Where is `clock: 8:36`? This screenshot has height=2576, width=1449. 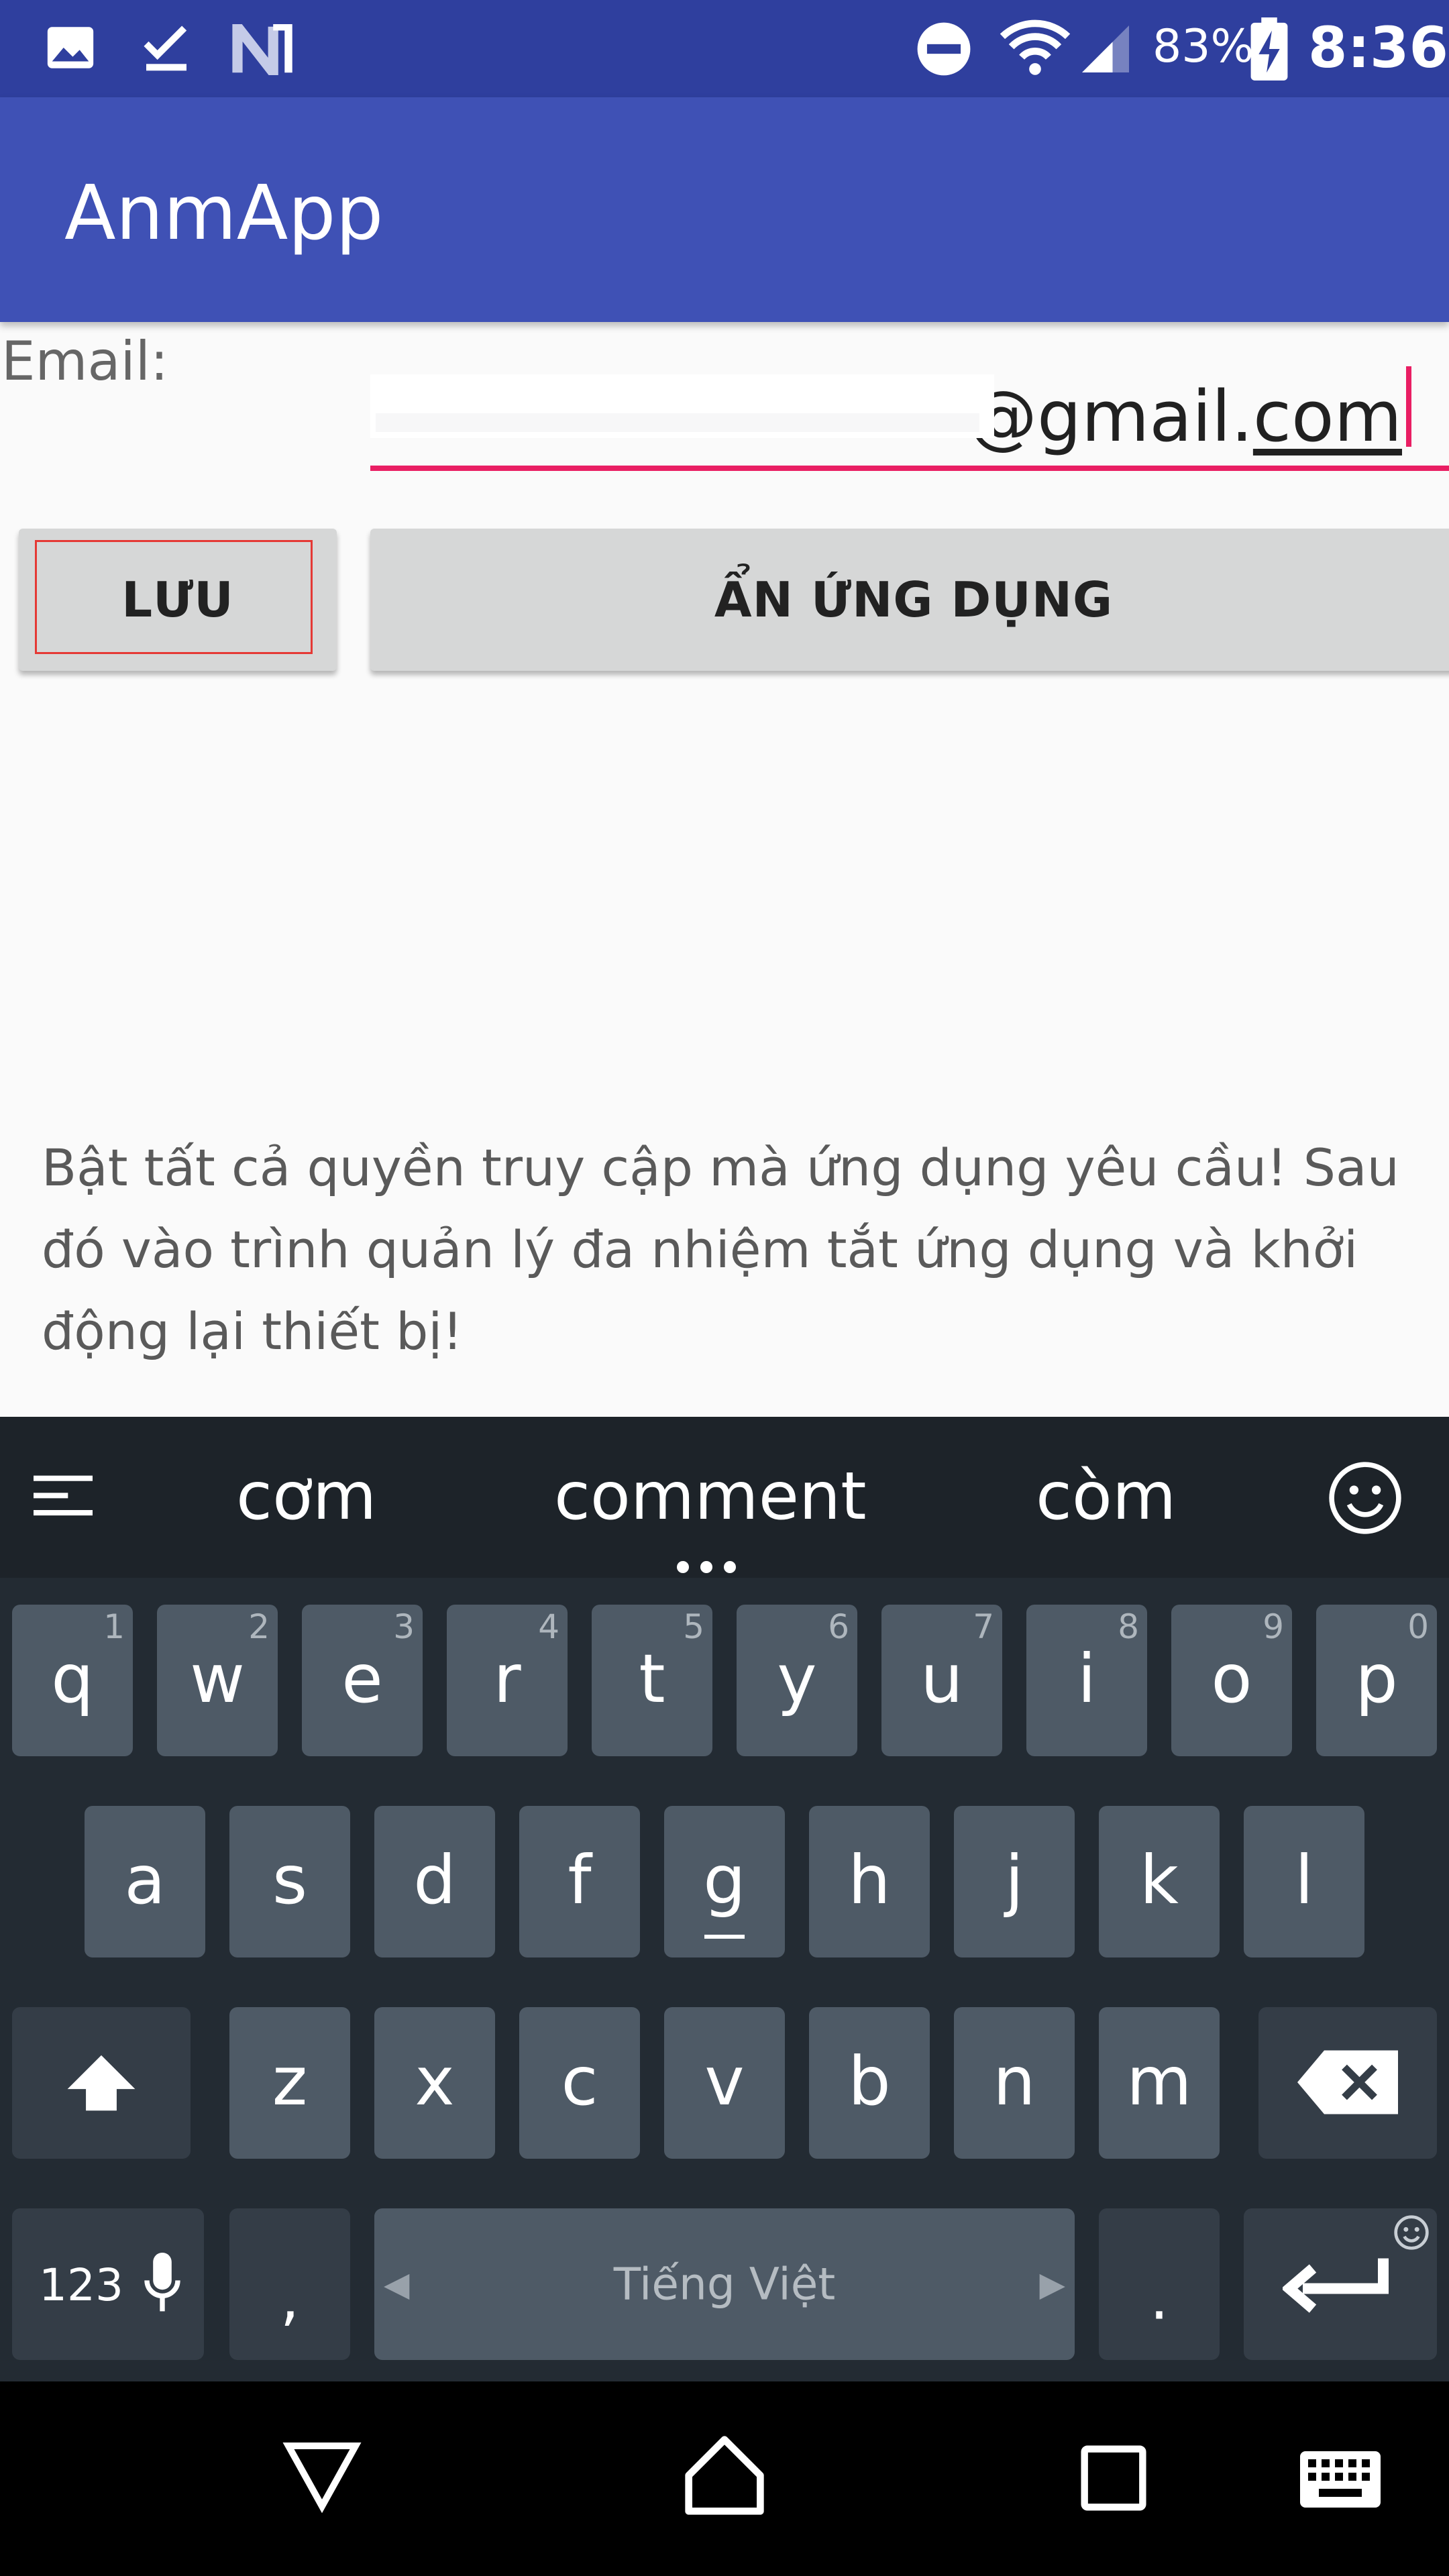
clock: 8:36 is located at coordinates (1378, 47).